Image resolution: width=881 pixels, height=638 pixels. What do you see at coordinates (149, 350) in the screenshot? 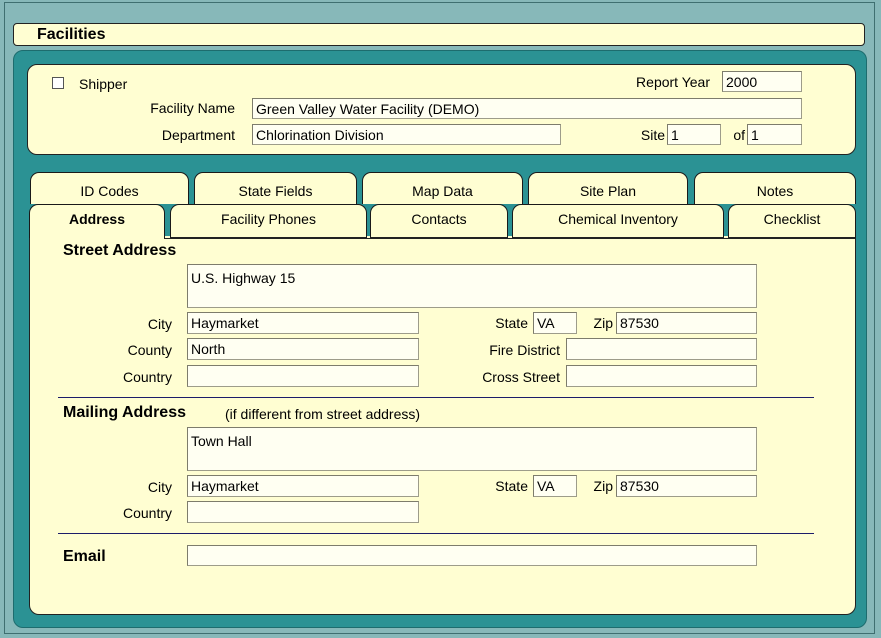
I see `street-county-label: County` at bounding box center [149, 350].